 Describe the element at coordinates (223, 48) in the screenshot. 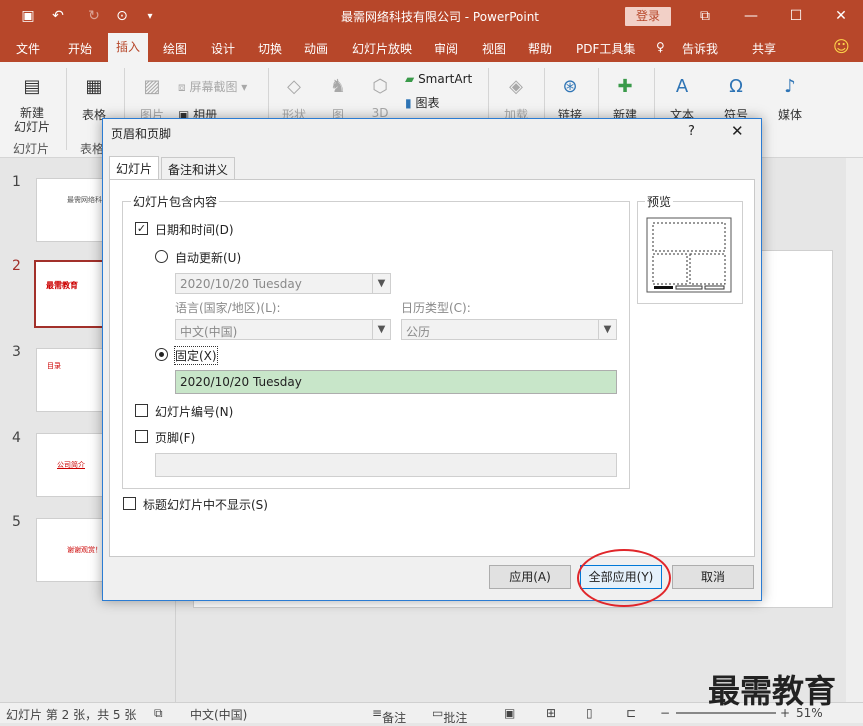

I see `tab-design: 设计` at that location.